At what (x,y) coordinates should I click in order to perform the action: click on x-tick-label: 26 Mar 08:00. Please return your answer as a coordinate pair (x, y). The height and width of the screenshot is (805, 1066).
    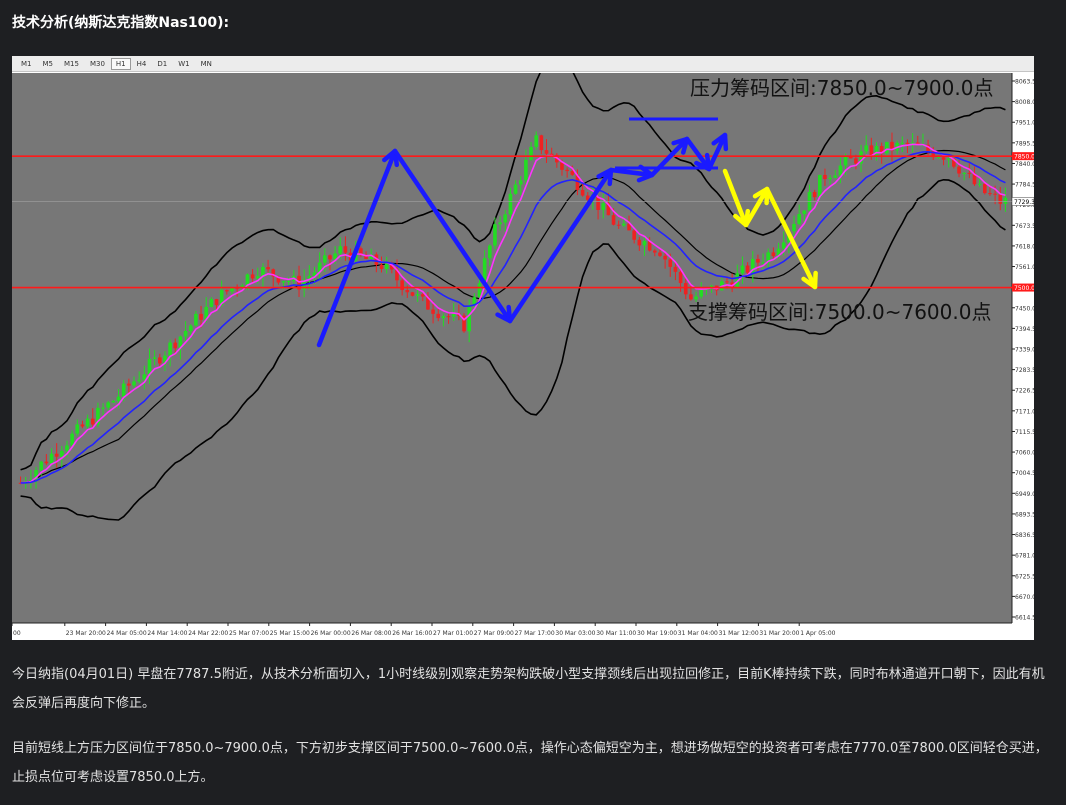
    Looking at the image, I should click on (371, 633).